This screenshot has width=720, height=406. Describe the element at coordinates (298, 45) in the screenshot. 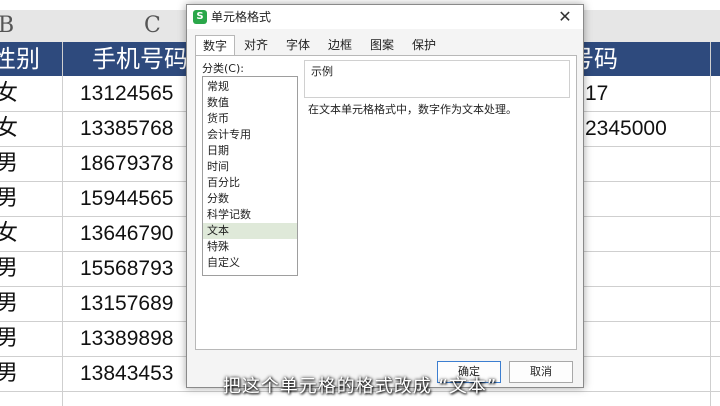

I see `tab-font: 字体` at that location.